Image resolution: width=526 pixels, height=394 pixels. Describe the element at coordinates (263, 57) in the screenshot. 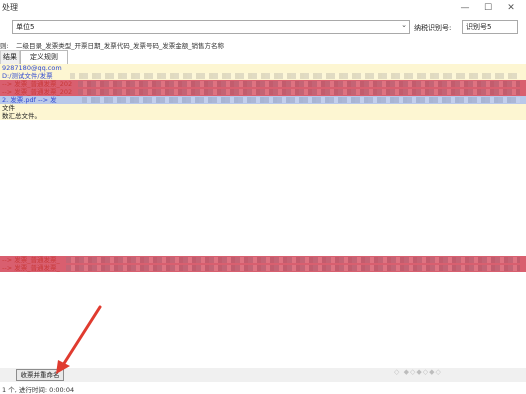

I see `tab-bar: 结果 定义规则` at that location.